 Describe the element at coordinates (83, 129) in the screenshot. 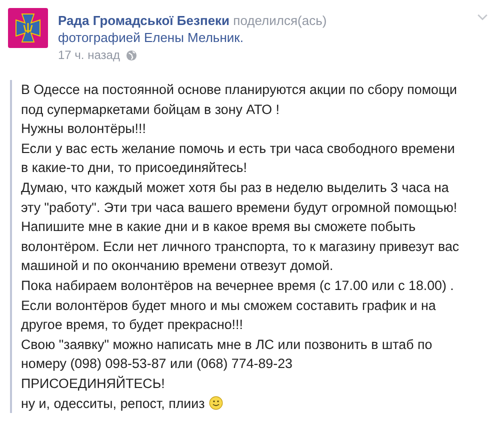

I see `post-text-line: Нужны волонтёры!!!` at that location.